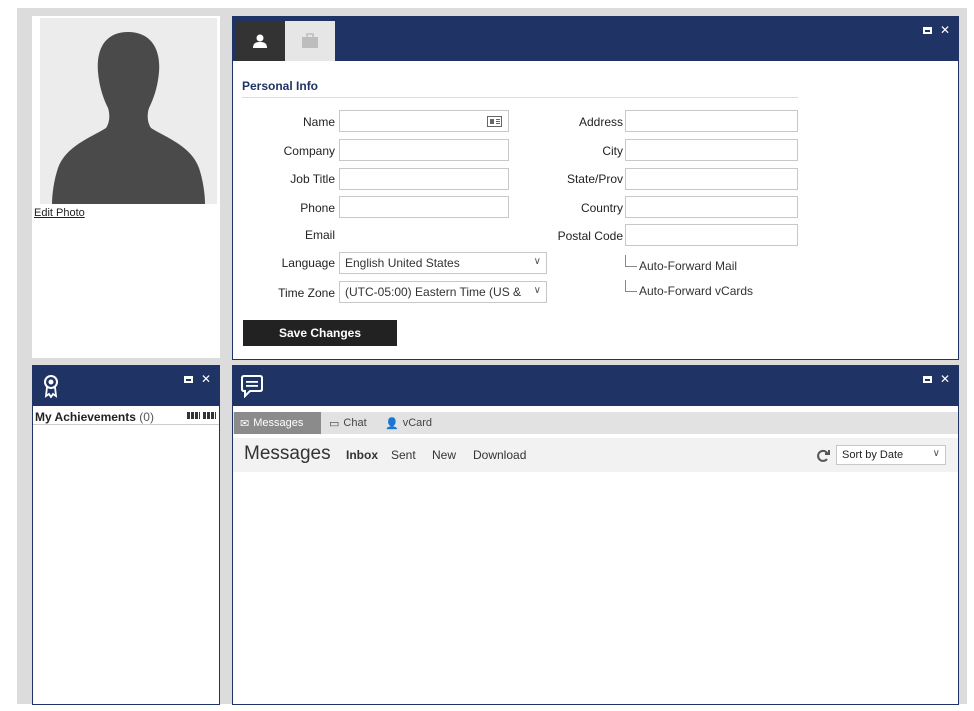 This screenshot has height=711, width=974. Describe the element at coordinates (402, 263) in the screenshot. I see `language-value: English United States` at that location.